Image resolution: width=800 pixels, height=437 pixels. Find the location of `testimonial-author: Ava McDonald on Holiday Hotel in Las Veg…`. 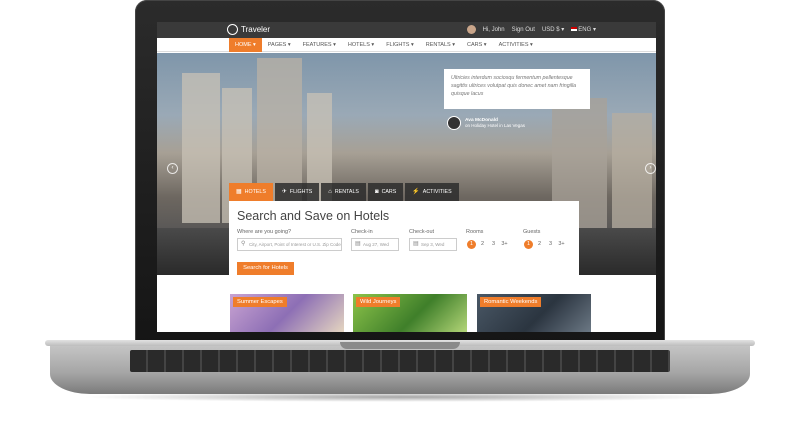

testimonial-author: Ava McDonald on Holiday Hotel in Las Veg… is located at coordinates (486, 123).